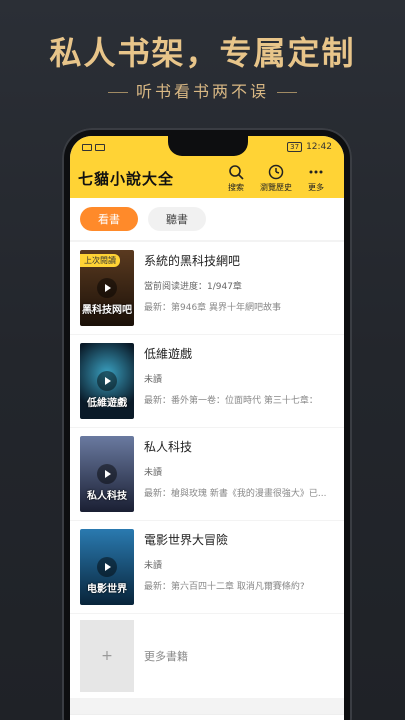  Describe the element at coordinates (316, 178) in the screenshot. I see `more-button: 更多` at that location.